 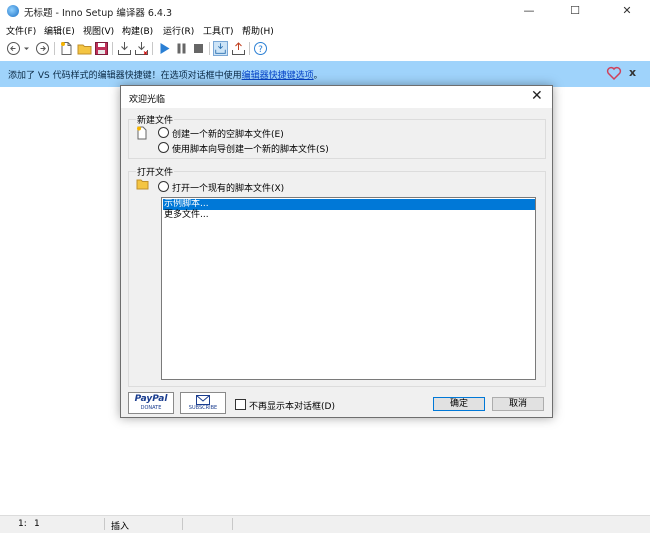 What do you see at coordinates (198, 48) in the screenshot?
I see `terminate-icon` at bounding box center [198, 48].